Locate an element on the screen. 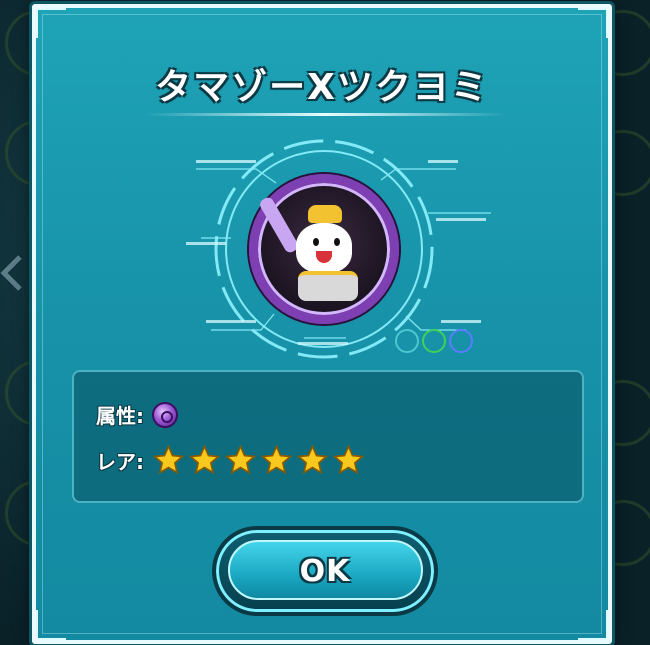 The image size is (650, 645). ok-button: OK is located at coordinates (325, 571).